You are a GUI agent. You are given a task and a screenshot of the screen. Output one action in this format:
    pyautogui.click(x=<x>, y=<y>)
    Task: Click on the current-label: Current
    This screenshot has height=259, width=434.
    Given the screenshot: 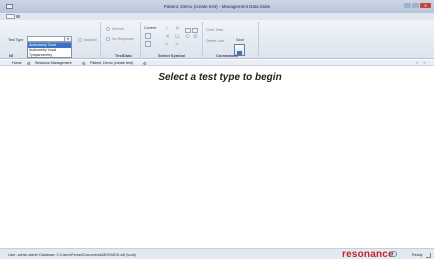 What is the action you would take?
    pyautogui.click(x=150, y=28)
    